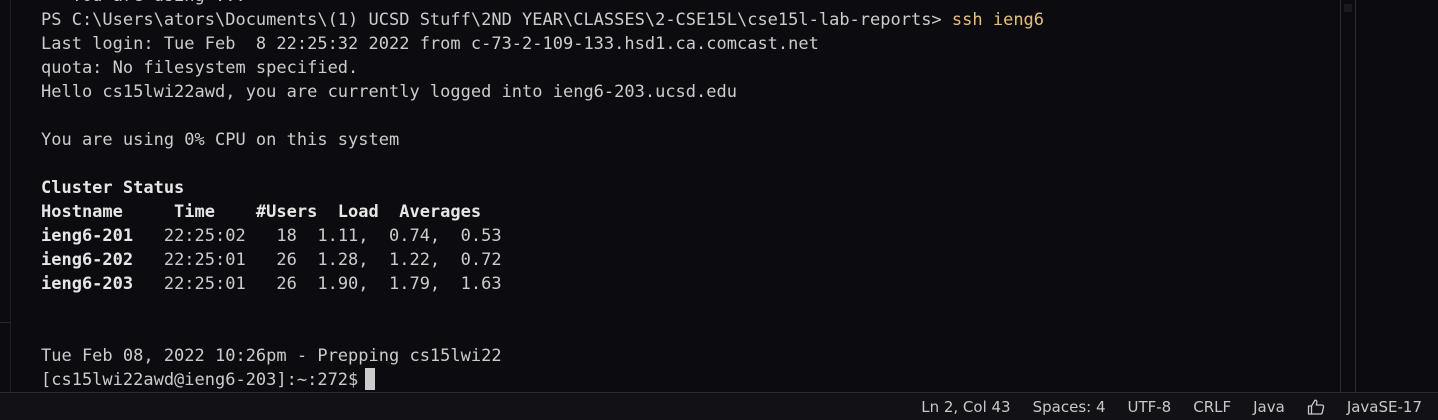  What do you see at coordinates (5, 196) in the screenshot?
I see `left-gutter` at bounding box center [5, 196].